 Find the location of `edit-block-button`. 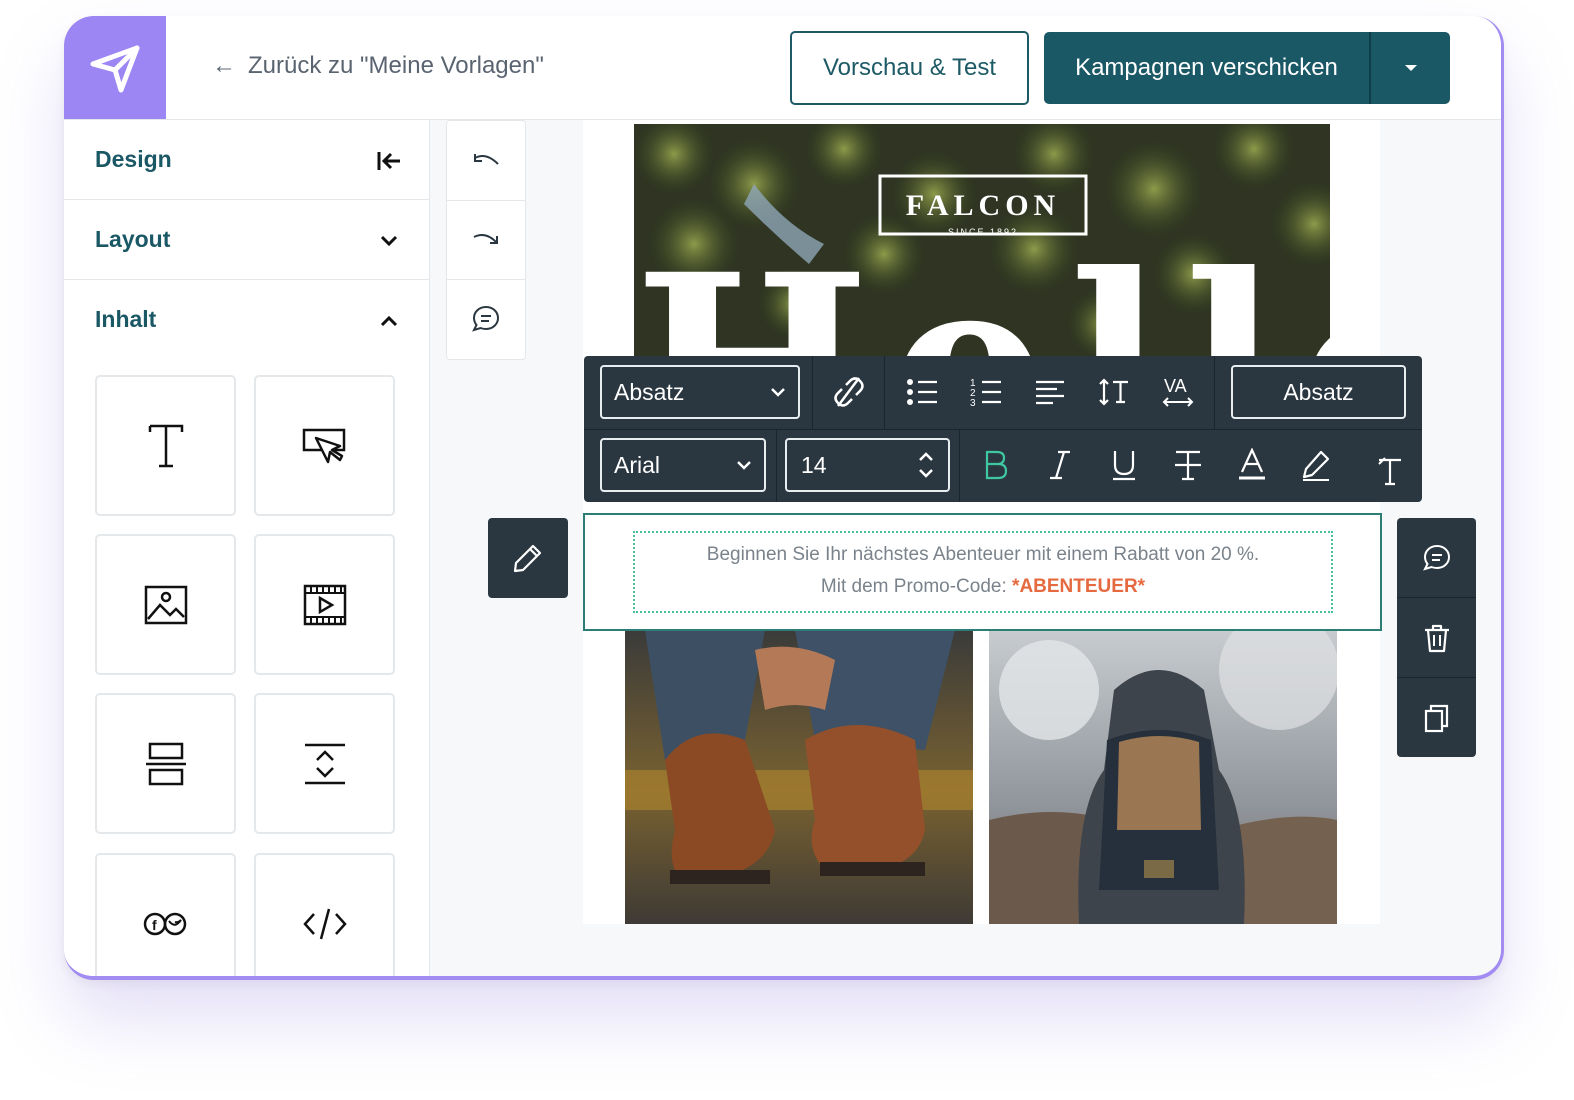

edit-block-button is located at coordinates (528, 558).